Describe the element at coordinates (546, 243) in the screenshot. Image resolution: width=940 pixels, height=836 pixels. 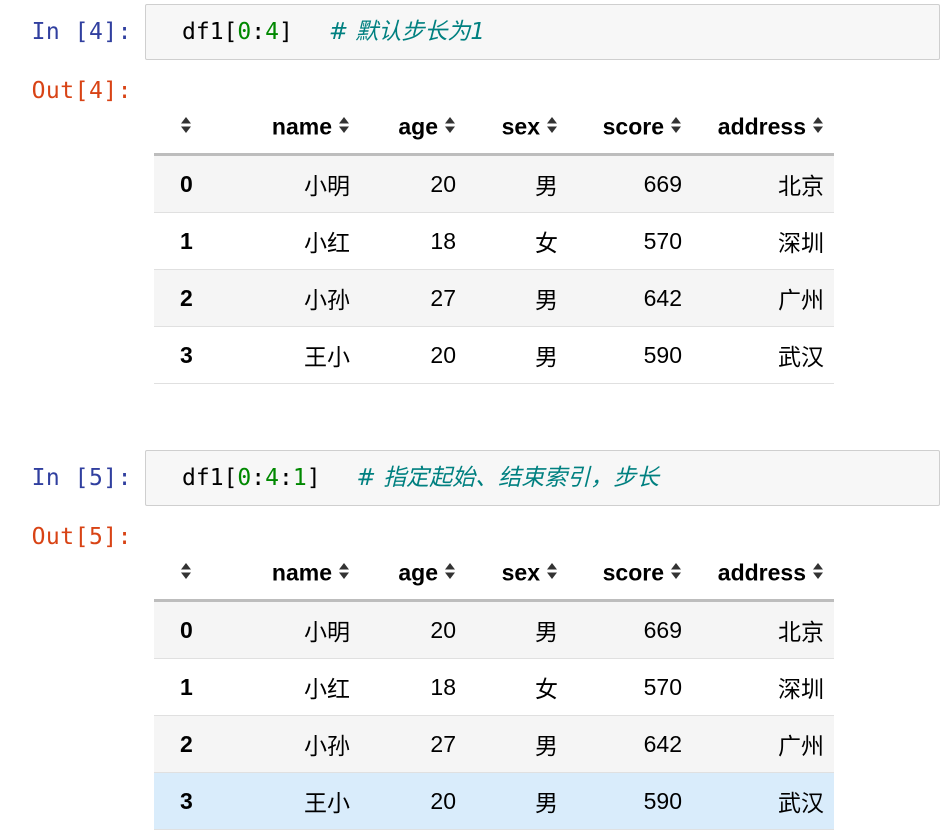
I see `table-cell-sex: 女` at that location.